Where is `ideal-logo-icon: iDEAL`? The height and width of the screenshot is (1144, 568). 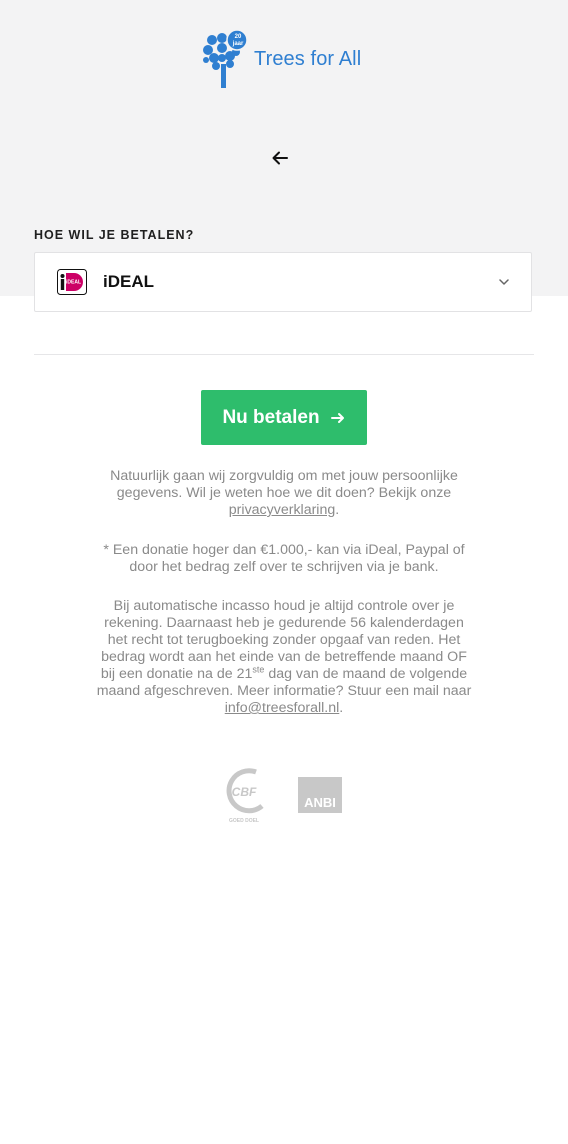
ideal-logo-icon: iDEAL is located at coordinates (72, 282).